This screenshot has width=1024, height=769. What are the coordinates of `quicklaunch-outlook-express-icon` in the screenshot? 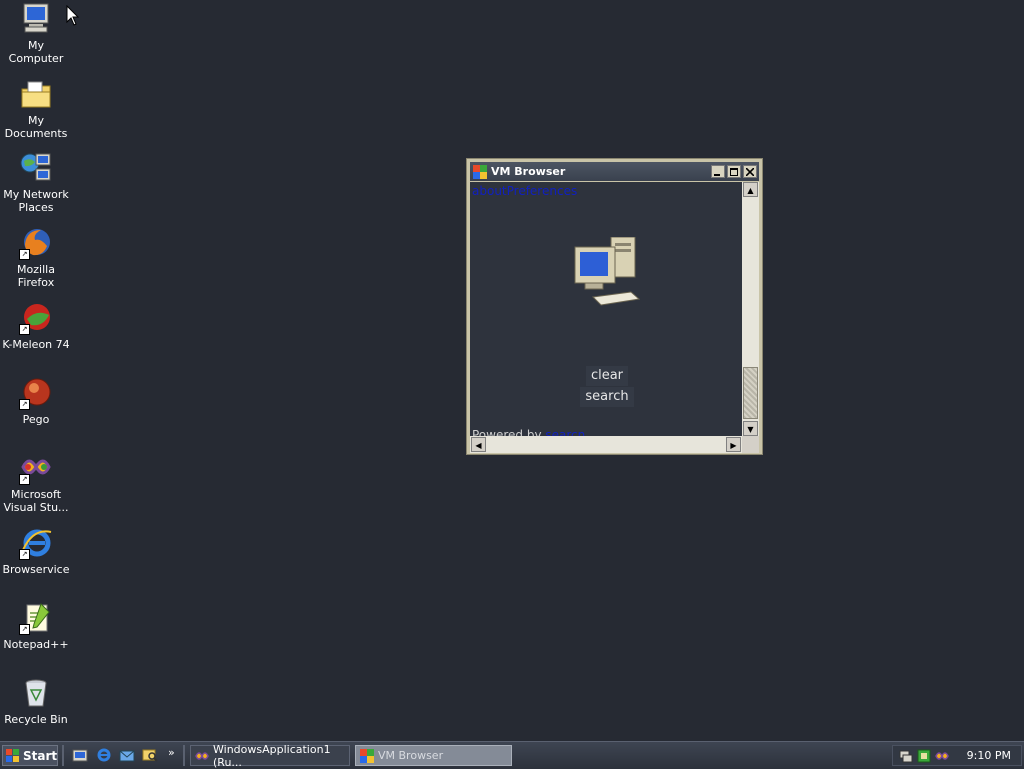 It's located at (127, 755).